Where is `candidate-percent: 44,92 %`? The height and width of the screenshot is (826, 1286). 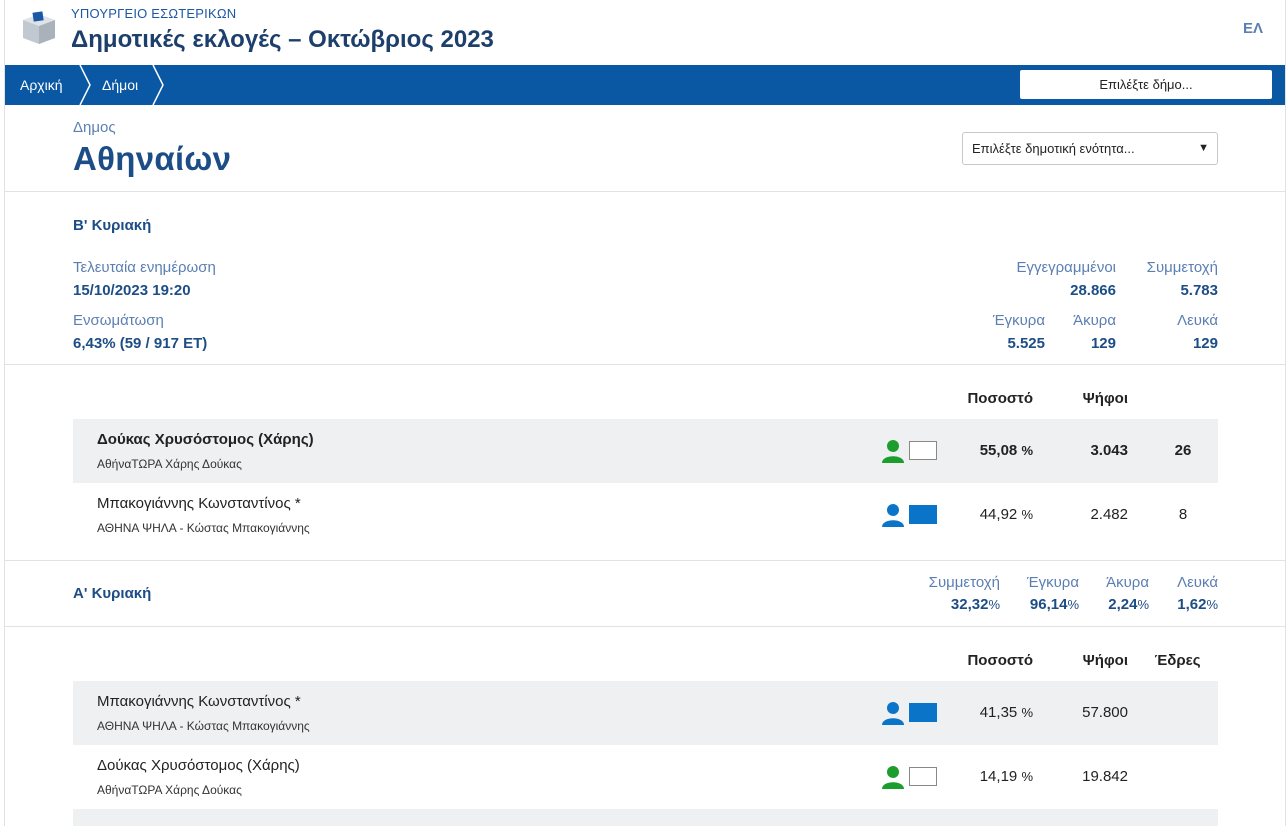
candidate-percent: 44,92 % is located at coordinates (1006, 514).